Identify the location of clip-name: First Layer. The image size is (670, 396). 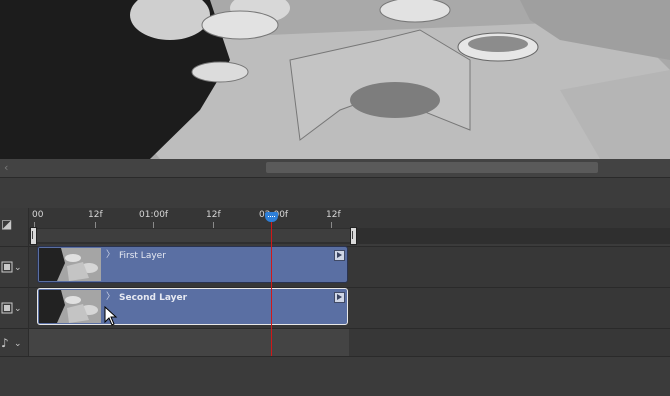
(142, 256).